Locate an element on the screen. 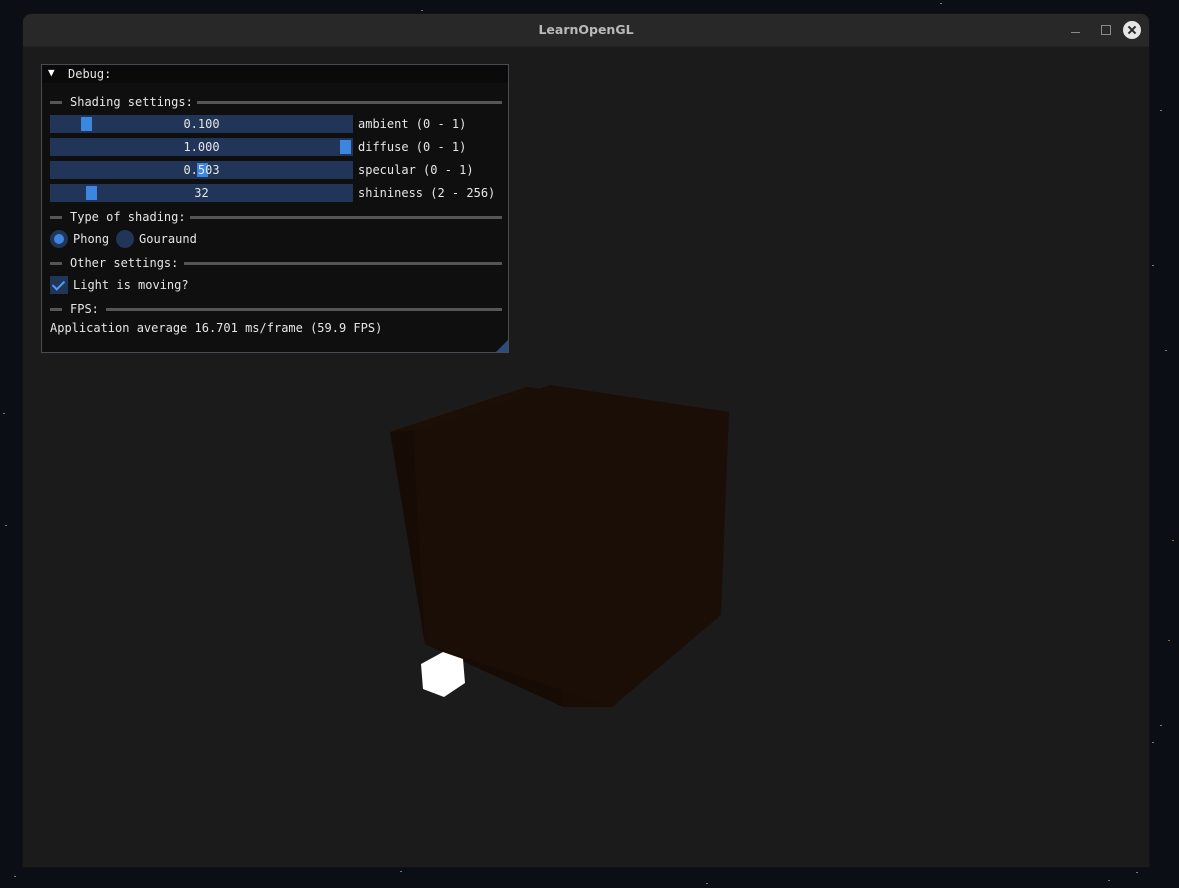 This screenshot has width=1179, height=888. section-label: Type of shading: is located at coordinates (128, 217).